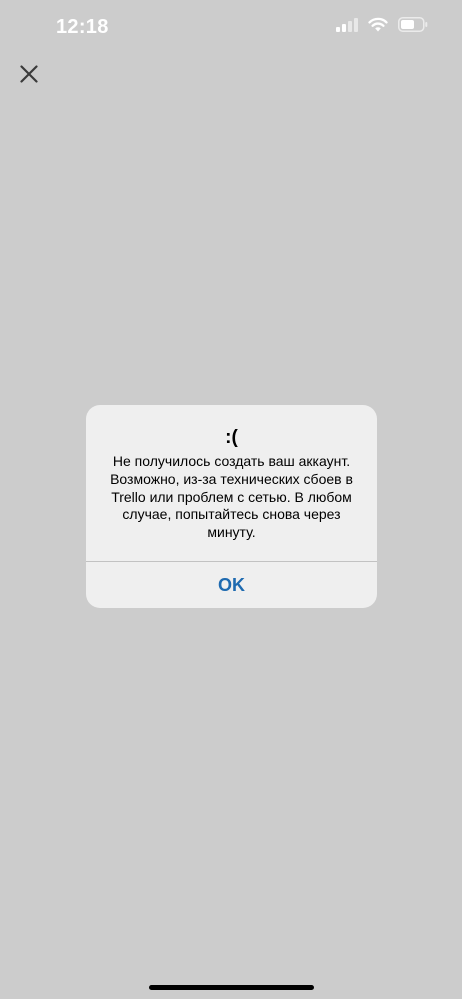  What do you see at coordinates (231, 987) in the screenshot?
I see `home-indicator` at bounding box center [231, 987].